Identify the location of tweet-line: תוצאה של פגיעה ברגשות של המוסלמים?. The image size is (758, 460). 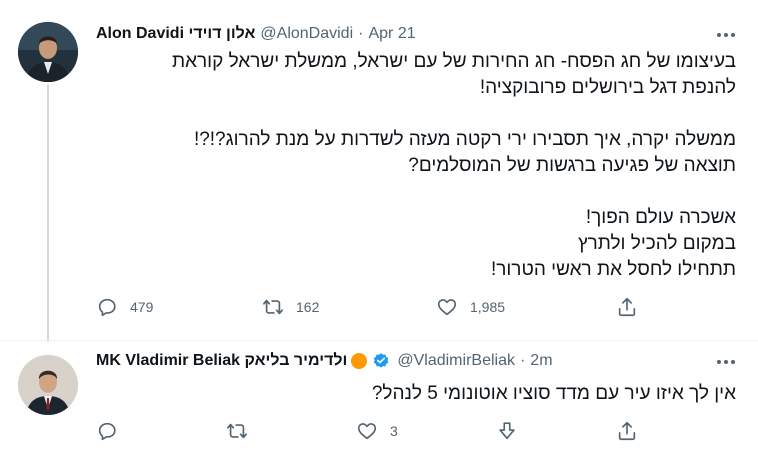
(572, 165).